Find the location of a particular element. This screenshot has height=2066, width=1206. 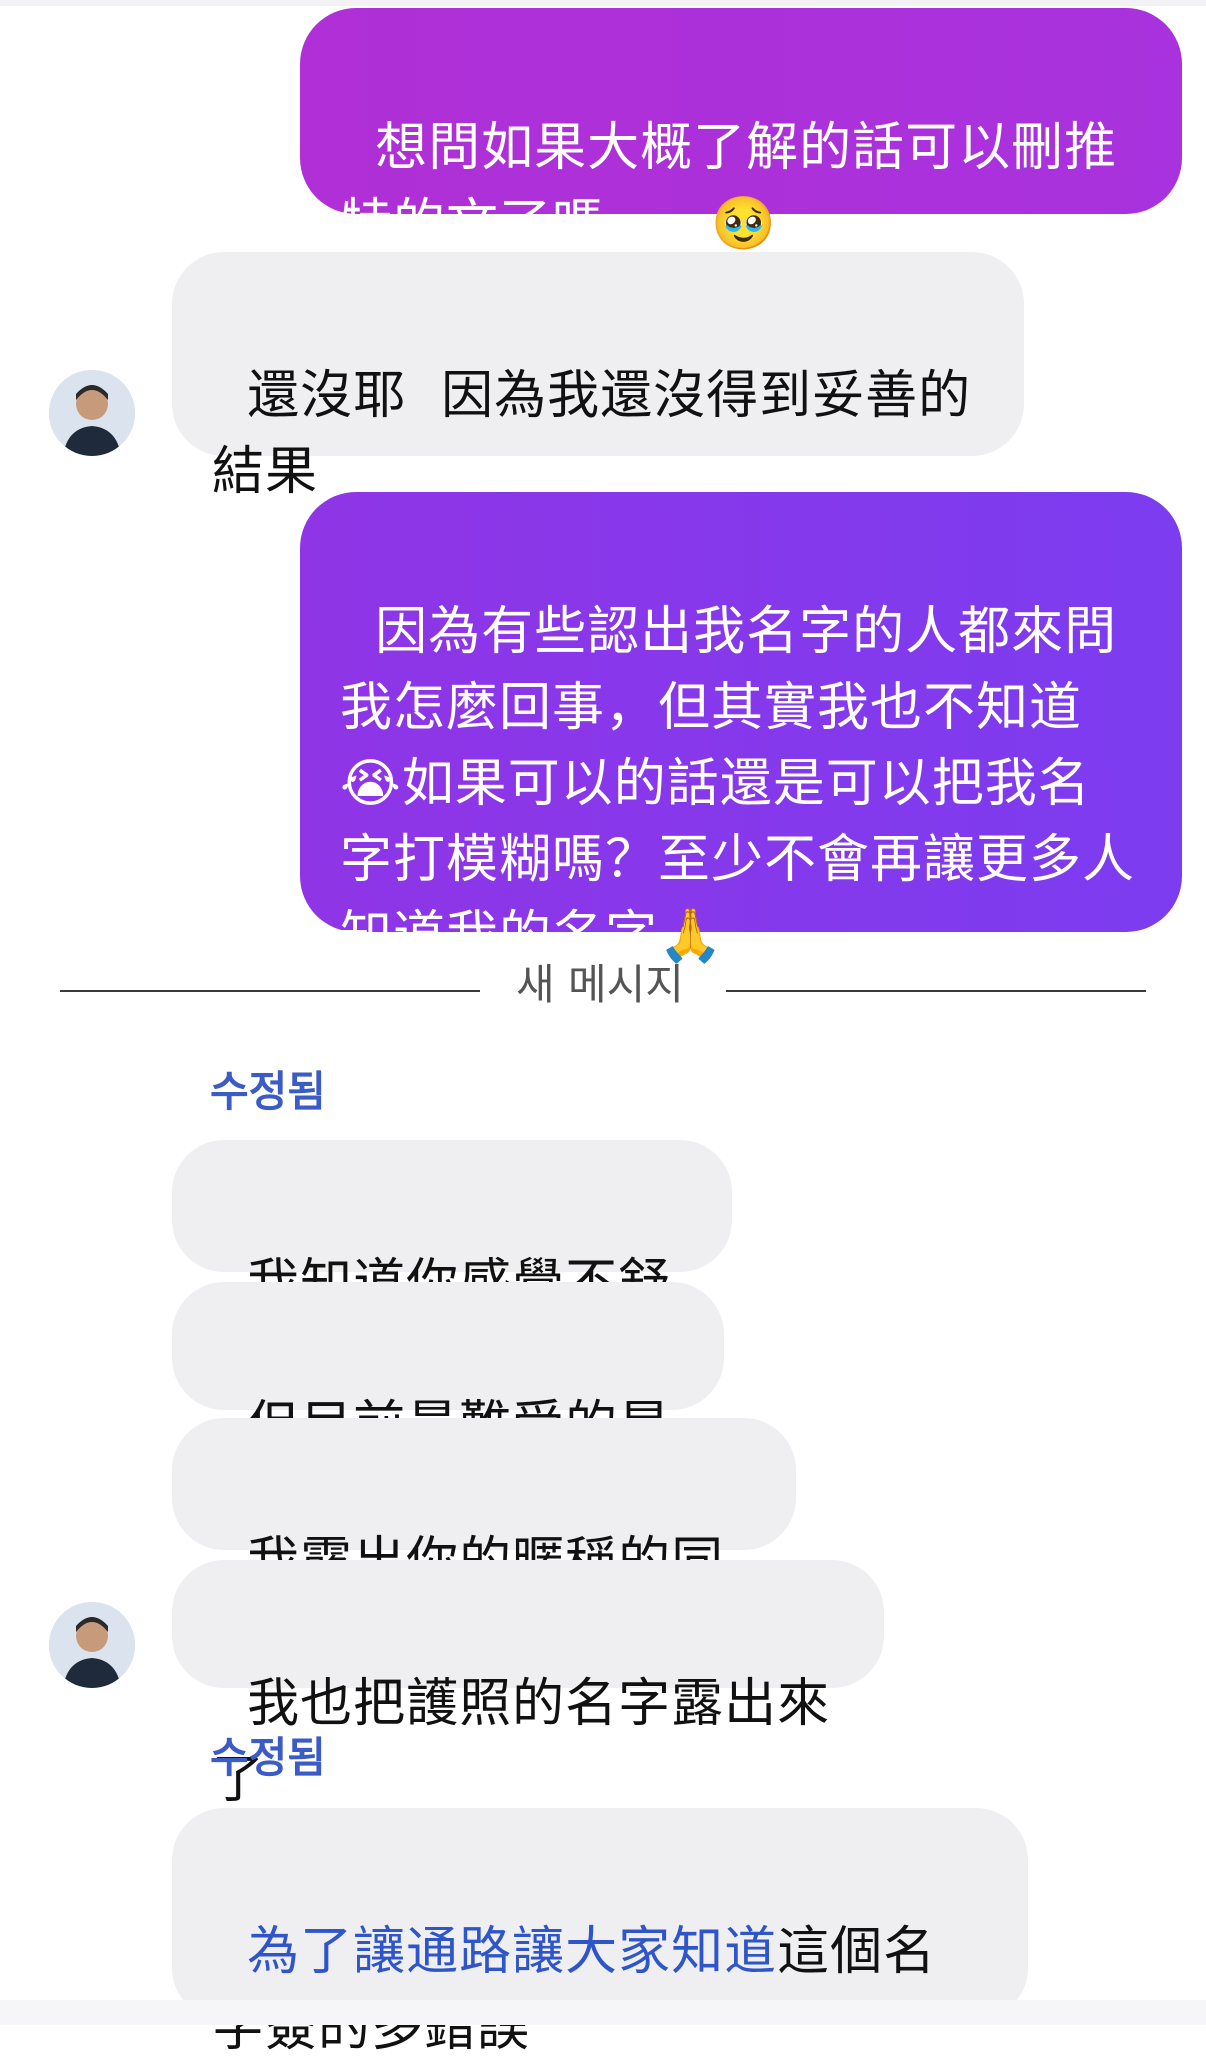

incoming-message-bubble: 但目前最難受的是我 is located at coordinates (448, 1407).